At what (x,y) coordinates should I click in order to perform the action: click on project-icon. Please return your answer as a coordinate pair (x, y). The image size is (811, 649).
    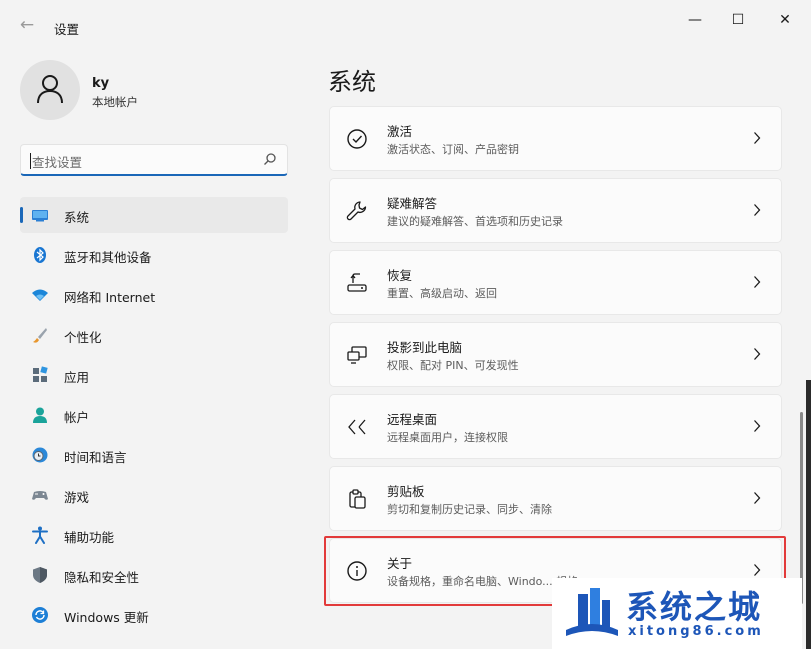
    Looking at the image, I should click on (357, 355).